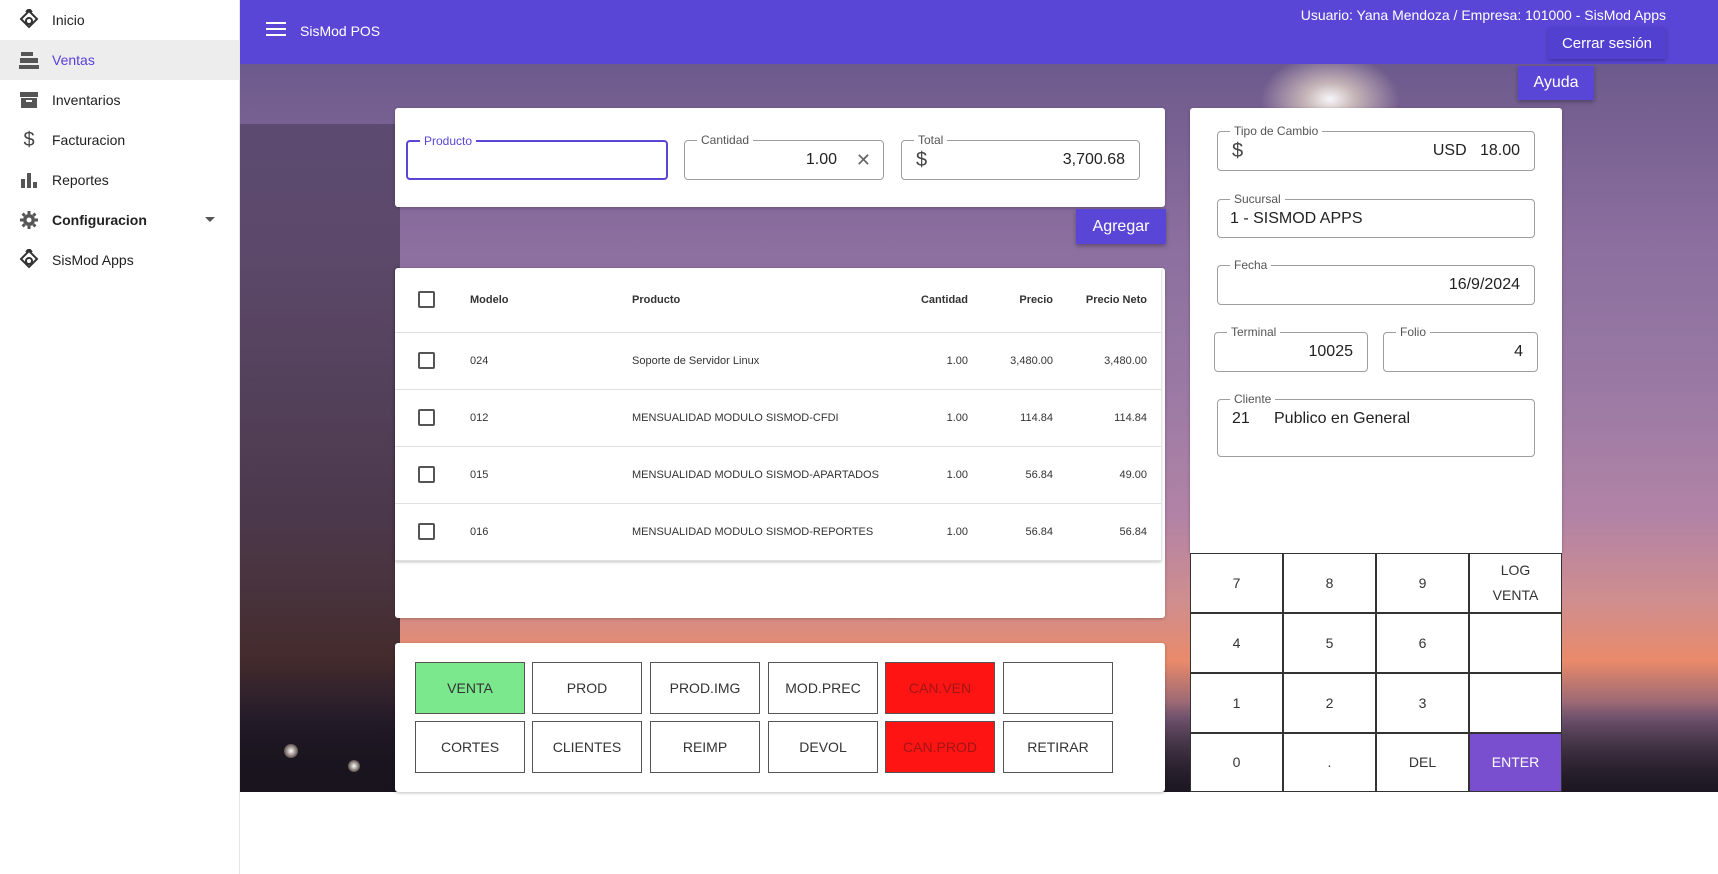 The image size is (1718, 874). What do you see at coordinates (1422, 762) in the screenshot?
I see `key-del: DEL` at bounding box center [1422, 762].